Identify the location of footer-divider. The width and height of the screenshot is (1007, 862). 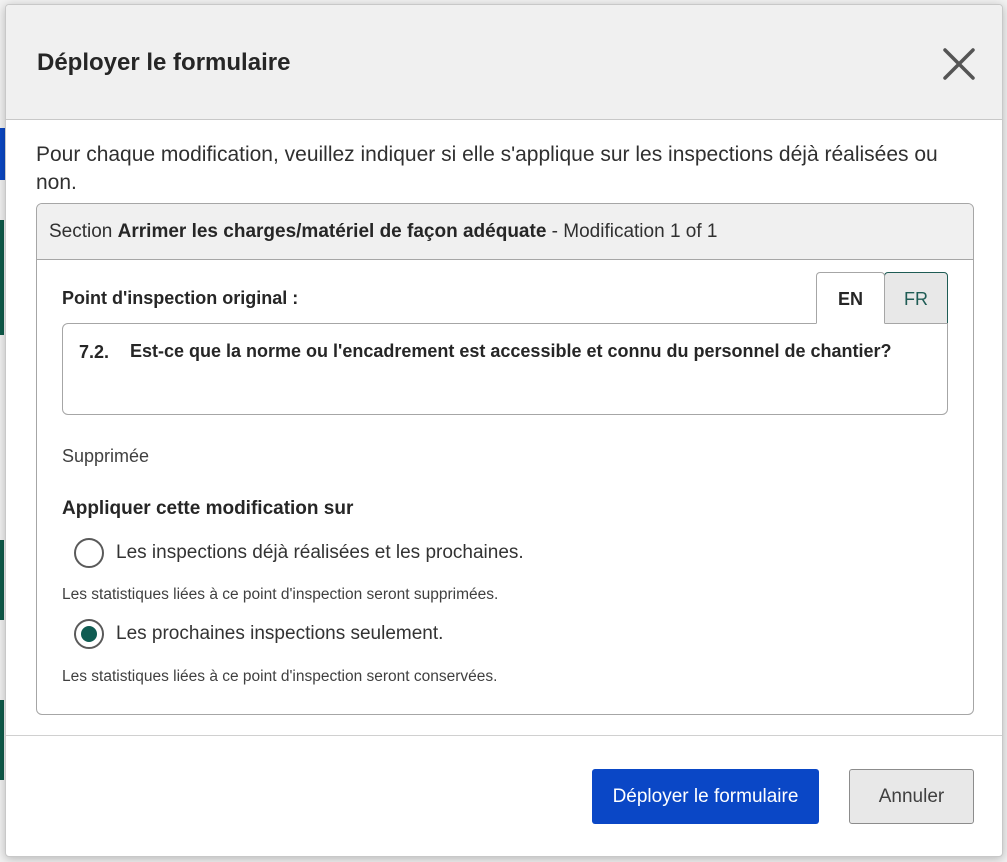
(504, 735).